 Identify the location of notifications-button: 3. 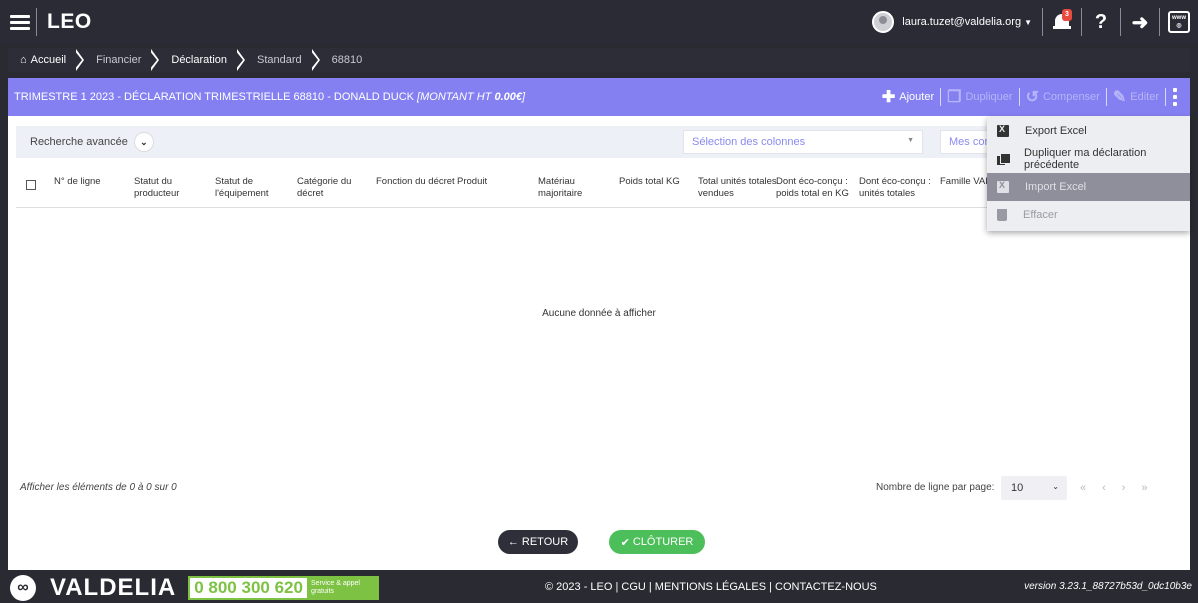
(1062, 22).